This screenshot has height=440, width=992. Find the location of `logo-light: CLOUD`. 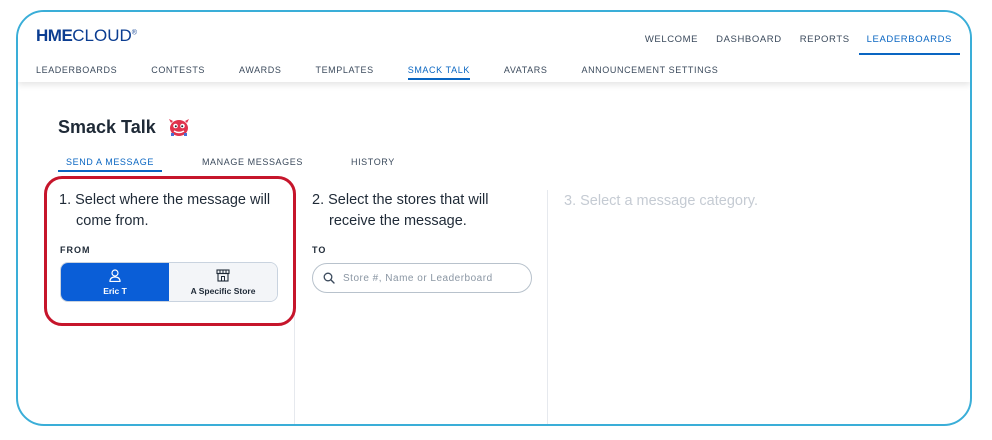

logo-light: CLOUD is located at coordinates (102, 35).